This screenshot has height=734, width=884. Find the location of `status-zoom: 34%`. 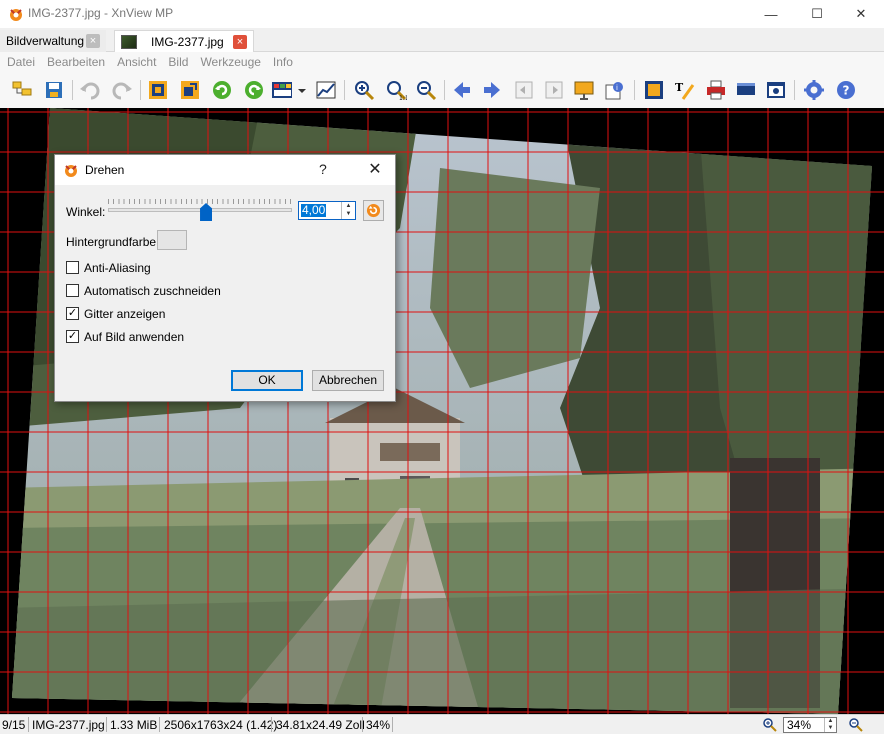

status-zoom: 34% is located at coordinates (378, 725).